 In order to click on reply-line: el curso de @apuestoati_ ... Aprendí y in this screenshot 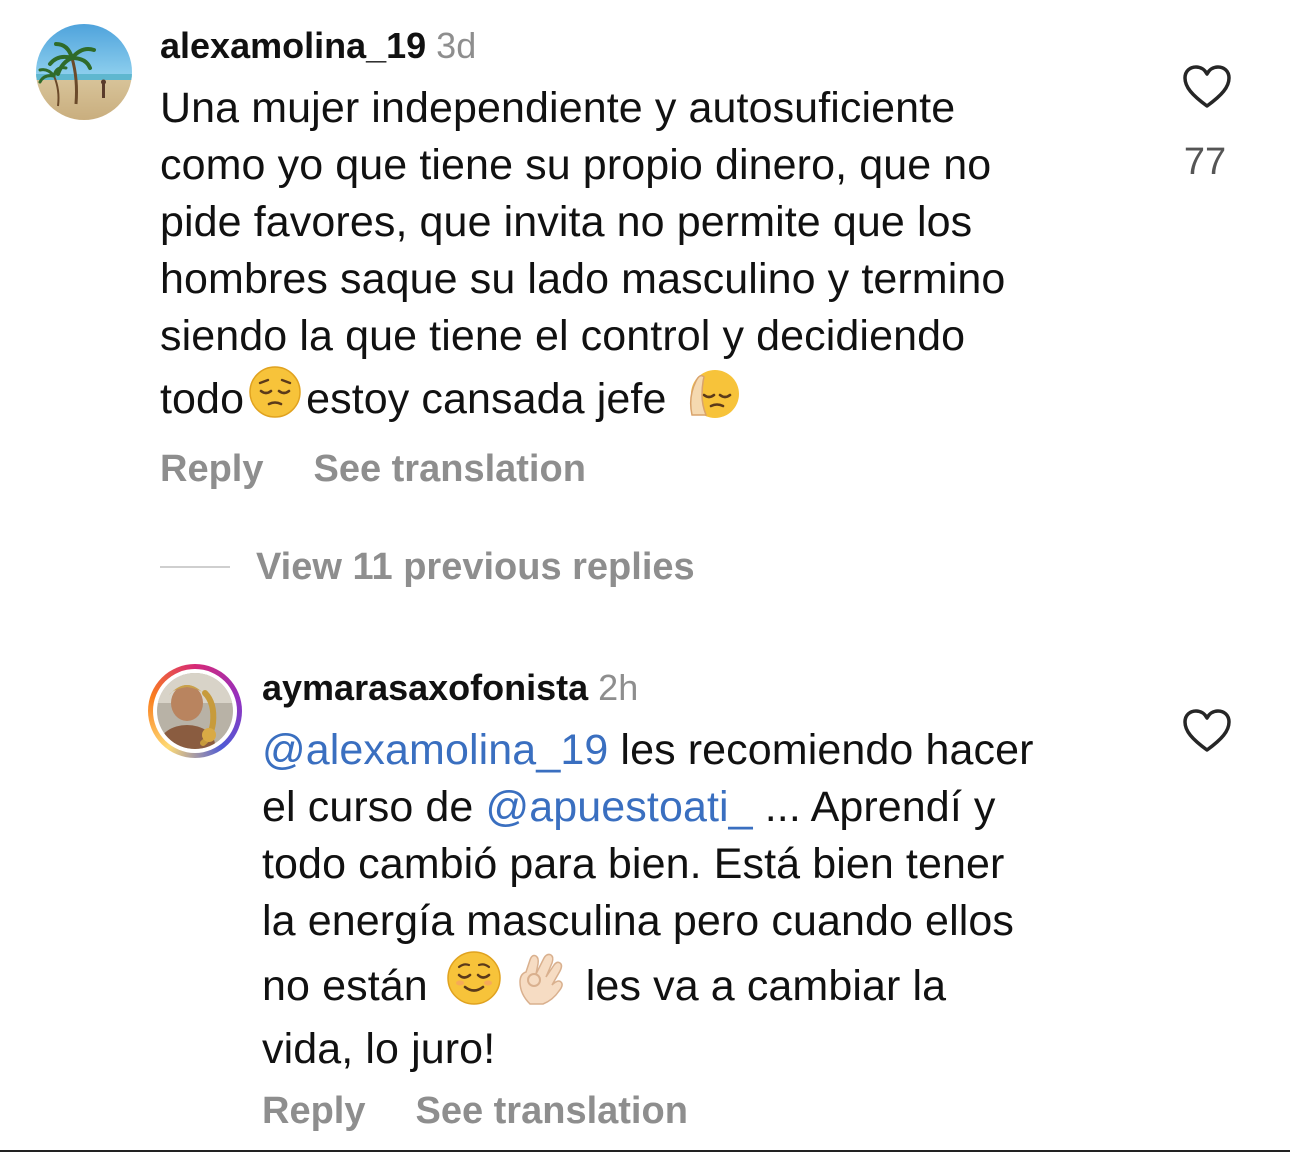, I will do `click(629, 807)`.